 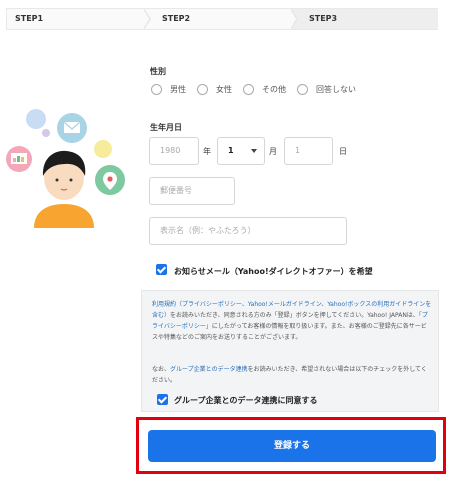 What do you see at coordinates (273, 271) in the screenshot?
I see `newsletter-label: お知らせメール（Yahoo!ダイレクトオファー）を希望` at bounding box center [273, 271].